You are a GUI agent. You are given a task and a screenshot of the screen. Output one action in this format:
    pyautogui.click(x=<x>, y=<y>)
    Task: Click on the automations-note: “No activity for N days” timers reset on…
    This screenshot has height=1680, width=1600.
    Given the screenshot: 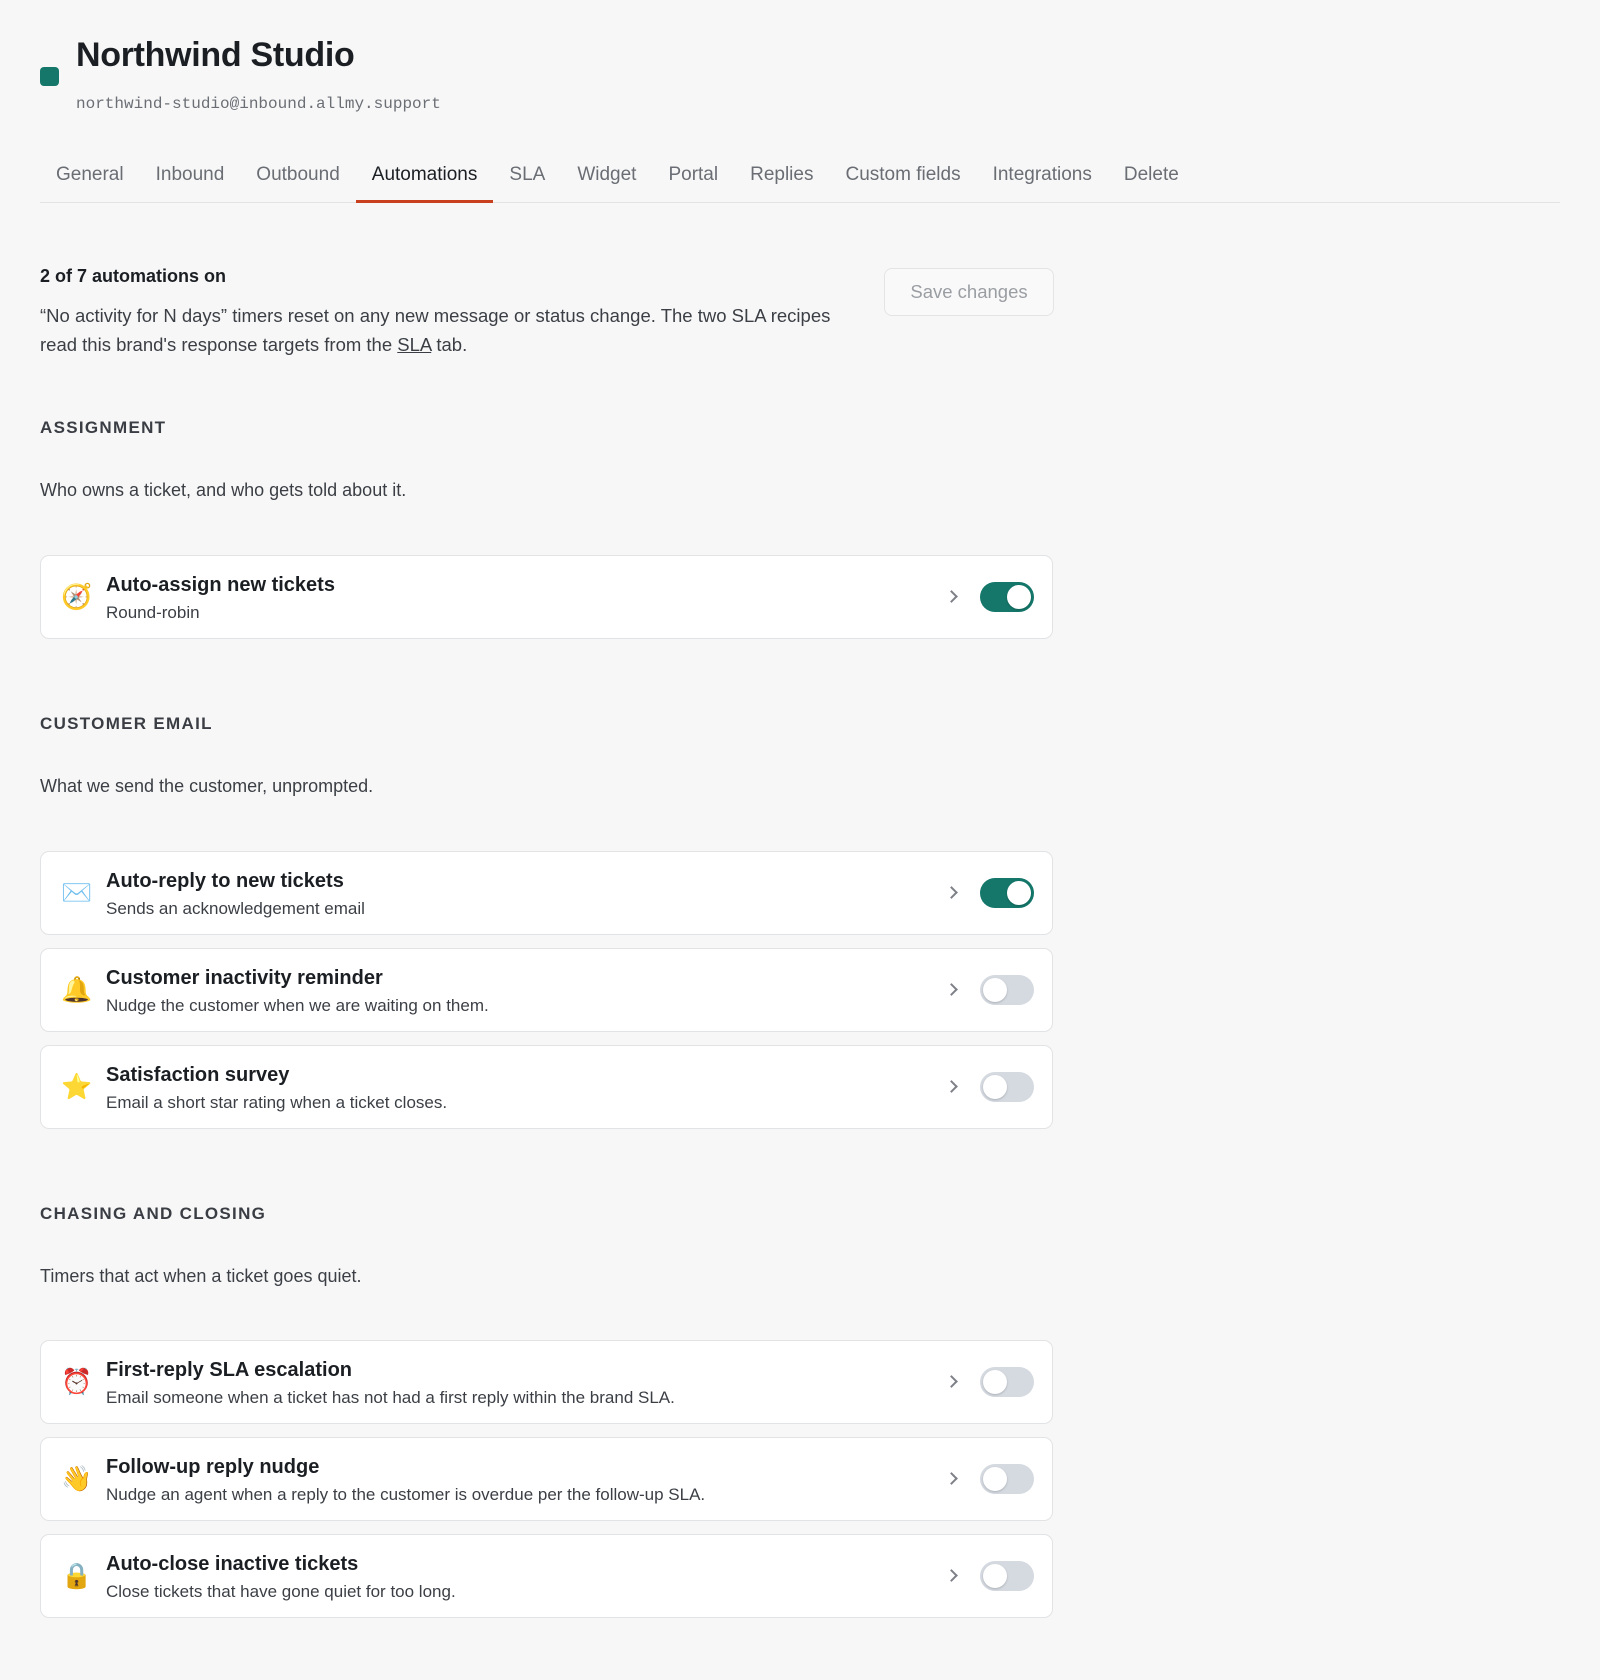 What is the action you would take?
    pyautogui.click(x=440, y=330)
    